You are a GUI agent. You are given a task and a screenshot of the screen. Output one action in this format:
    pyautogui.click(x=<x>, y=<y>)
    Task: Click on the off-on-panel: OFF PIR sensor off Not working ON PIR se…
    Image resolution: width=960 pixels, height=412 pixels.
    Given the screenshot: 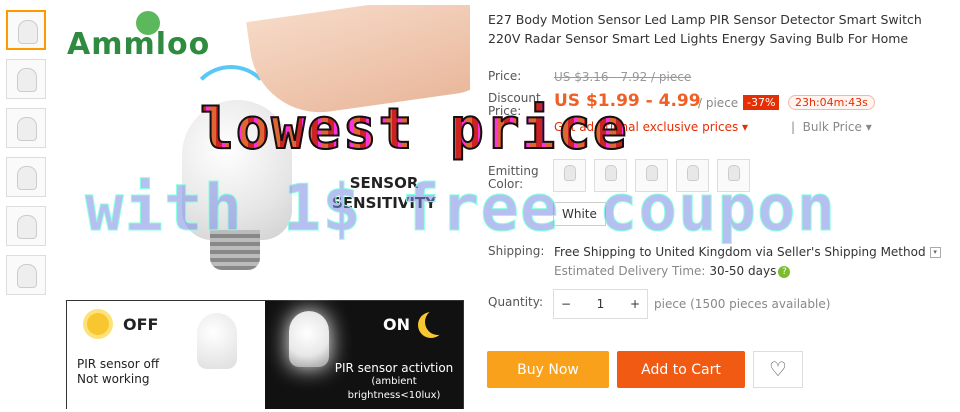 What is the action you would take?
    pyautogui.click(x=265, y=354)
    